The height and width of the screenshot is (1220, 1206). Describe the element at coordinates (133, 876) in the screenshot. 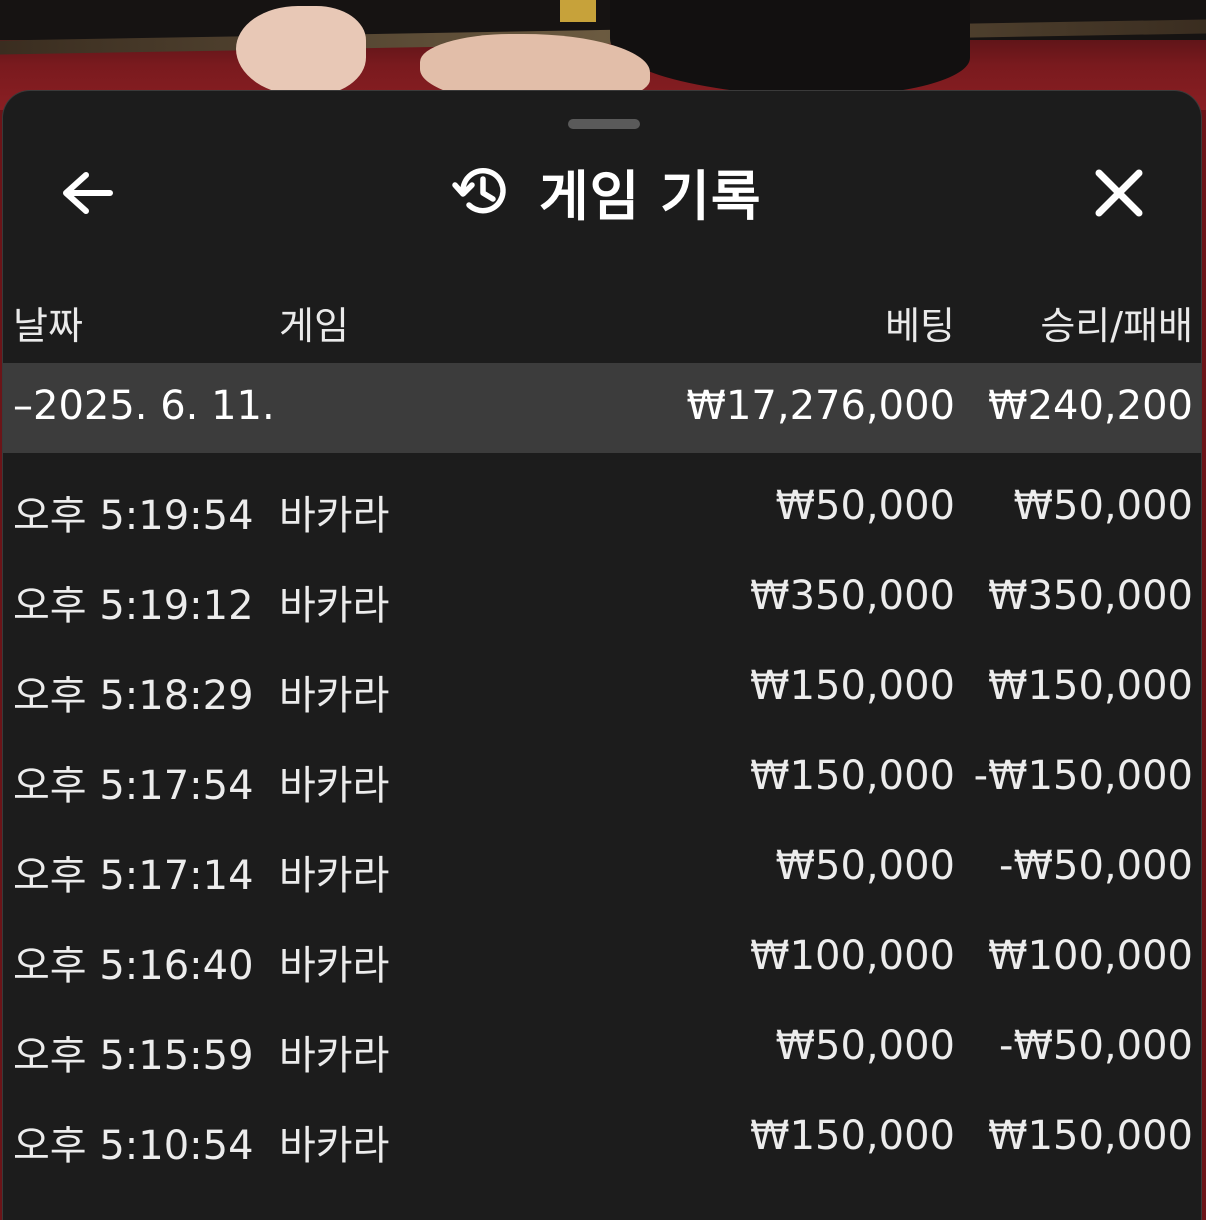

I see `row-time: 오후 5:17:14` at that location.